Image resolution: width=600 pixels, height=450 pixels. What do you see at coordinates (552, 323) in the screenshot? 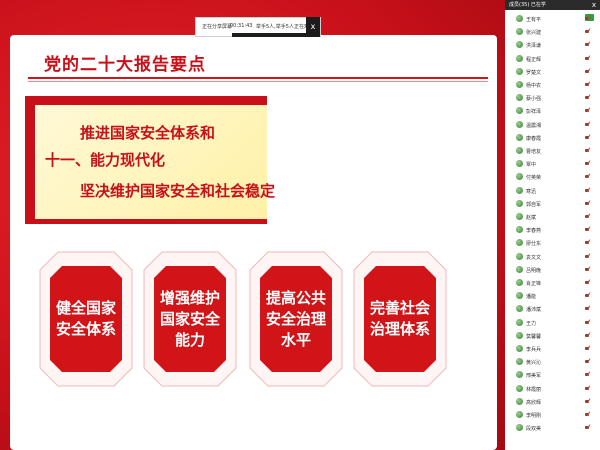
I see `member-row: 王力` at bounding box center [552, 323].